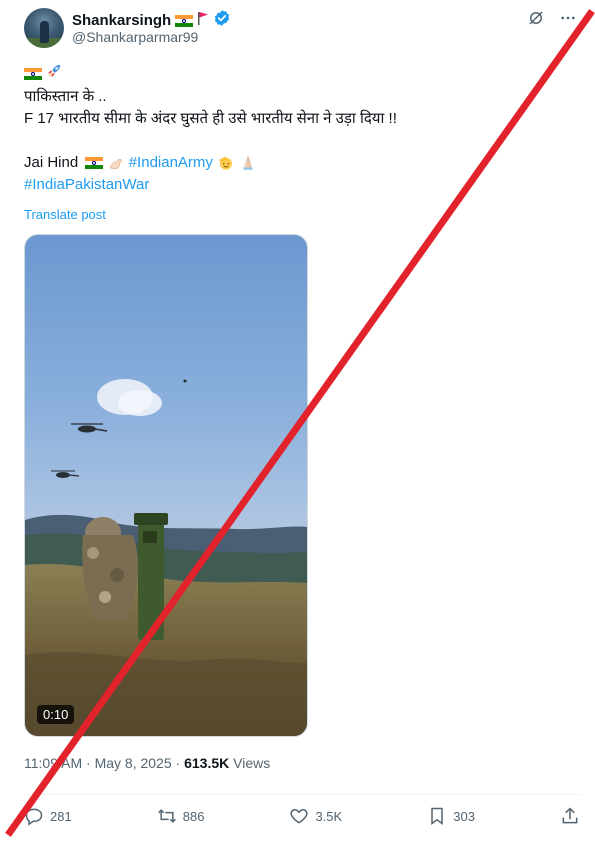  I want to click on reply-button: 281, so click(48, 816).